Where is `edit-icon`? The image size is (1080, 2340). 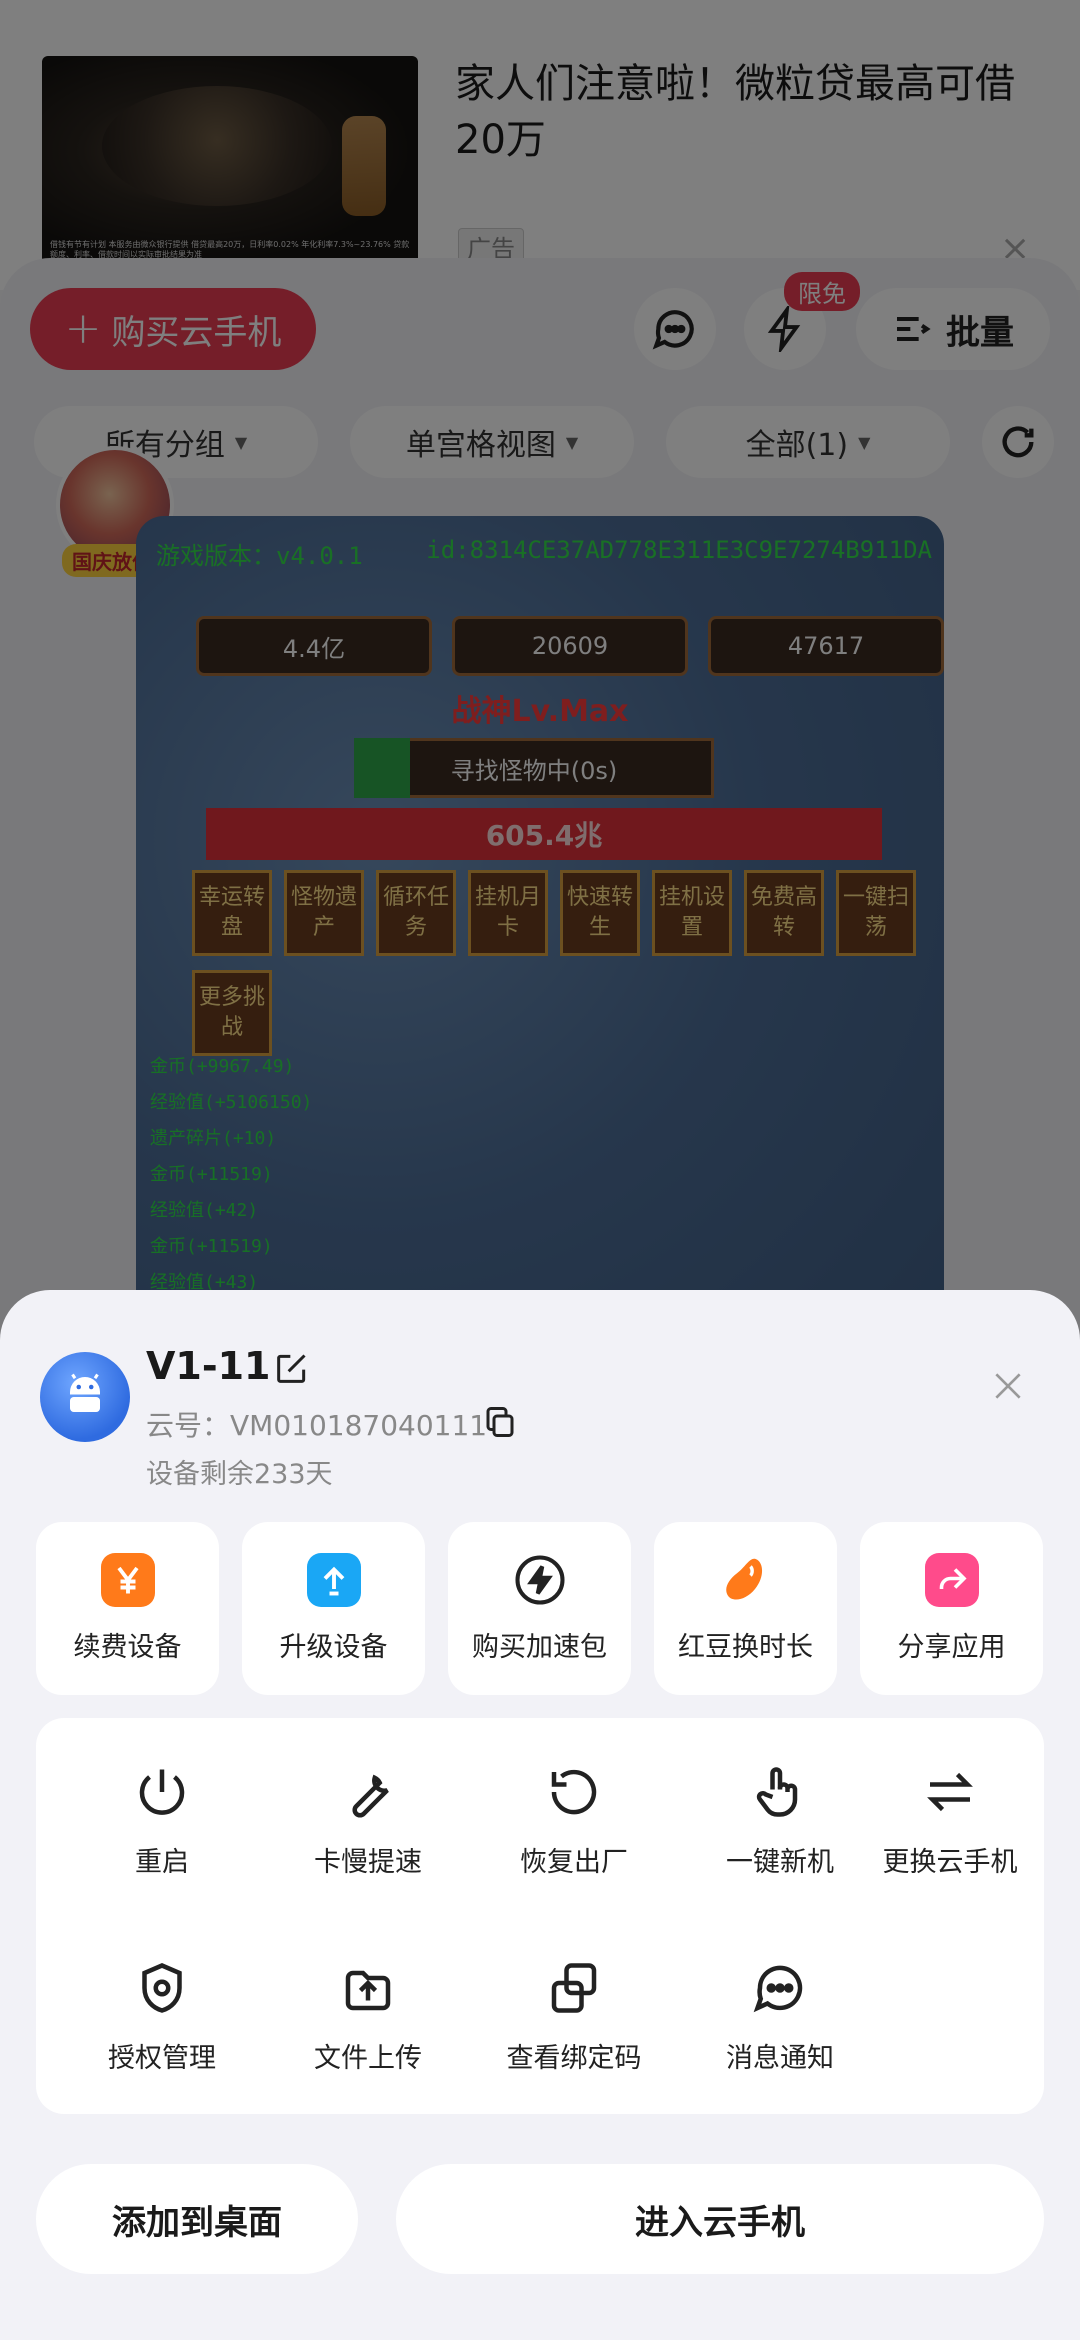
edit-icon is located at coordinates (292, 1368).